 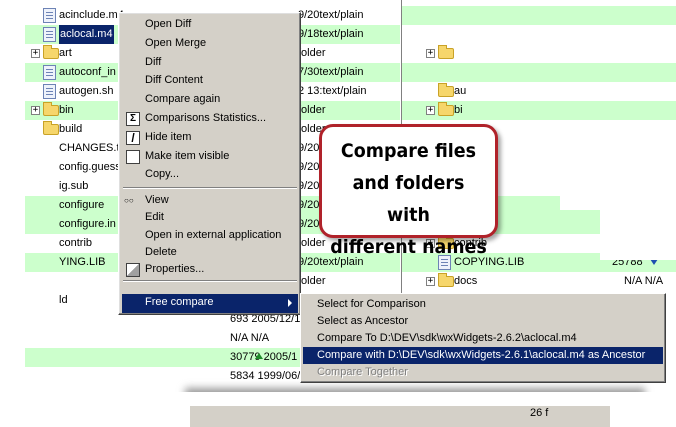 What do you see at coordinates (460, 91) in the screenshot?
I see `file-name: au` at bounding box center [460, 91].